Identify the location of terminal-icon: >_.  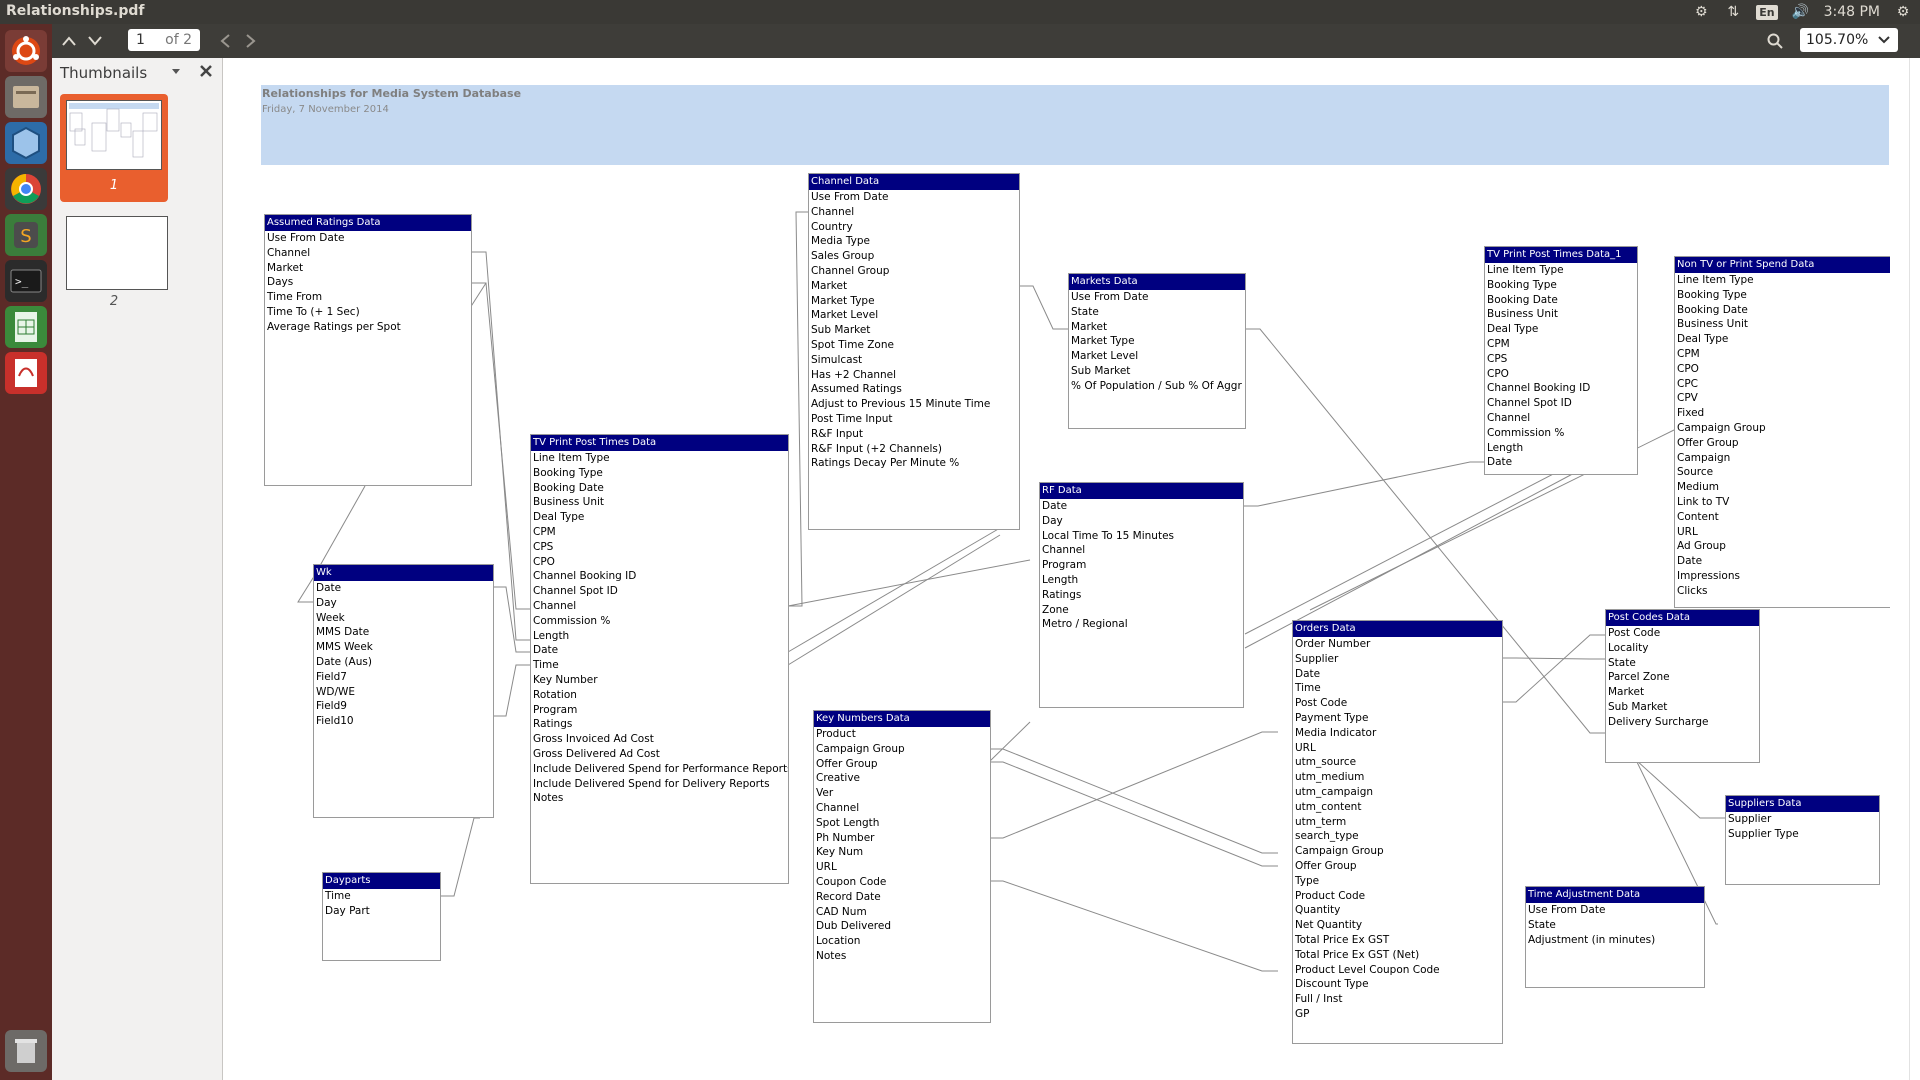
(26, 281).